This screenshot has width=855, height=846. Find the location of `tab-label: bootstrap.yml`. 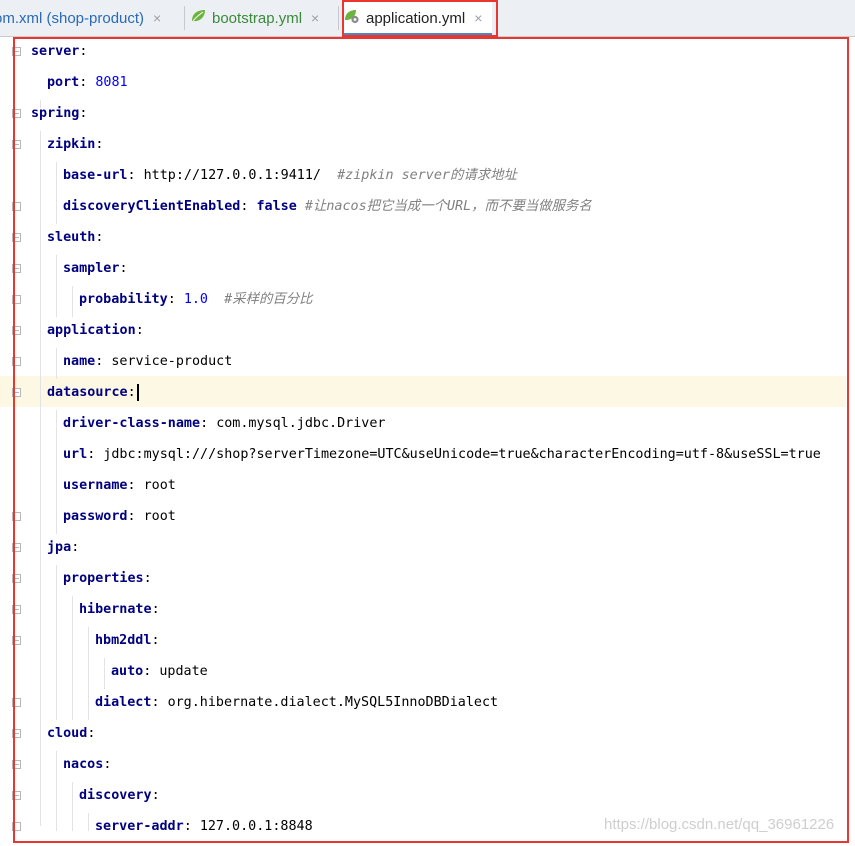

tab-label: bootstrap.yml is located at coordinates (257, 18).